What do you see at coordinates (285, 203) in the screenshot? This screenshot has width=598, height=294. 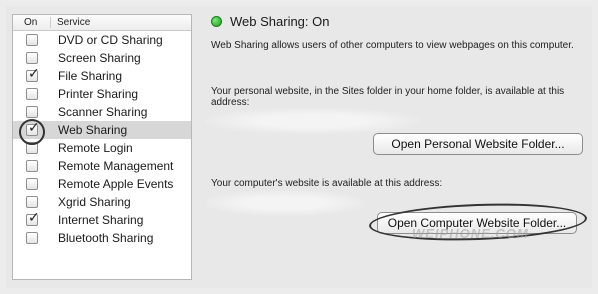 I see `computer-address-redacted` at bounding box center [285, 203].